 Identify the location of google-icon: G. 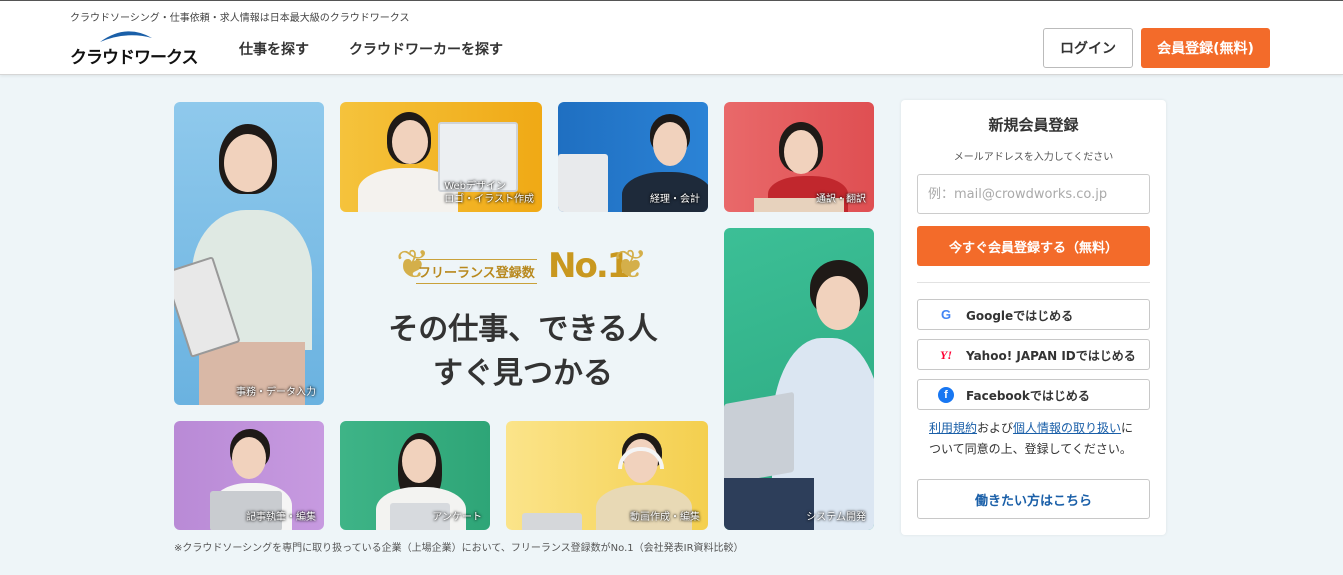
(946, 314).